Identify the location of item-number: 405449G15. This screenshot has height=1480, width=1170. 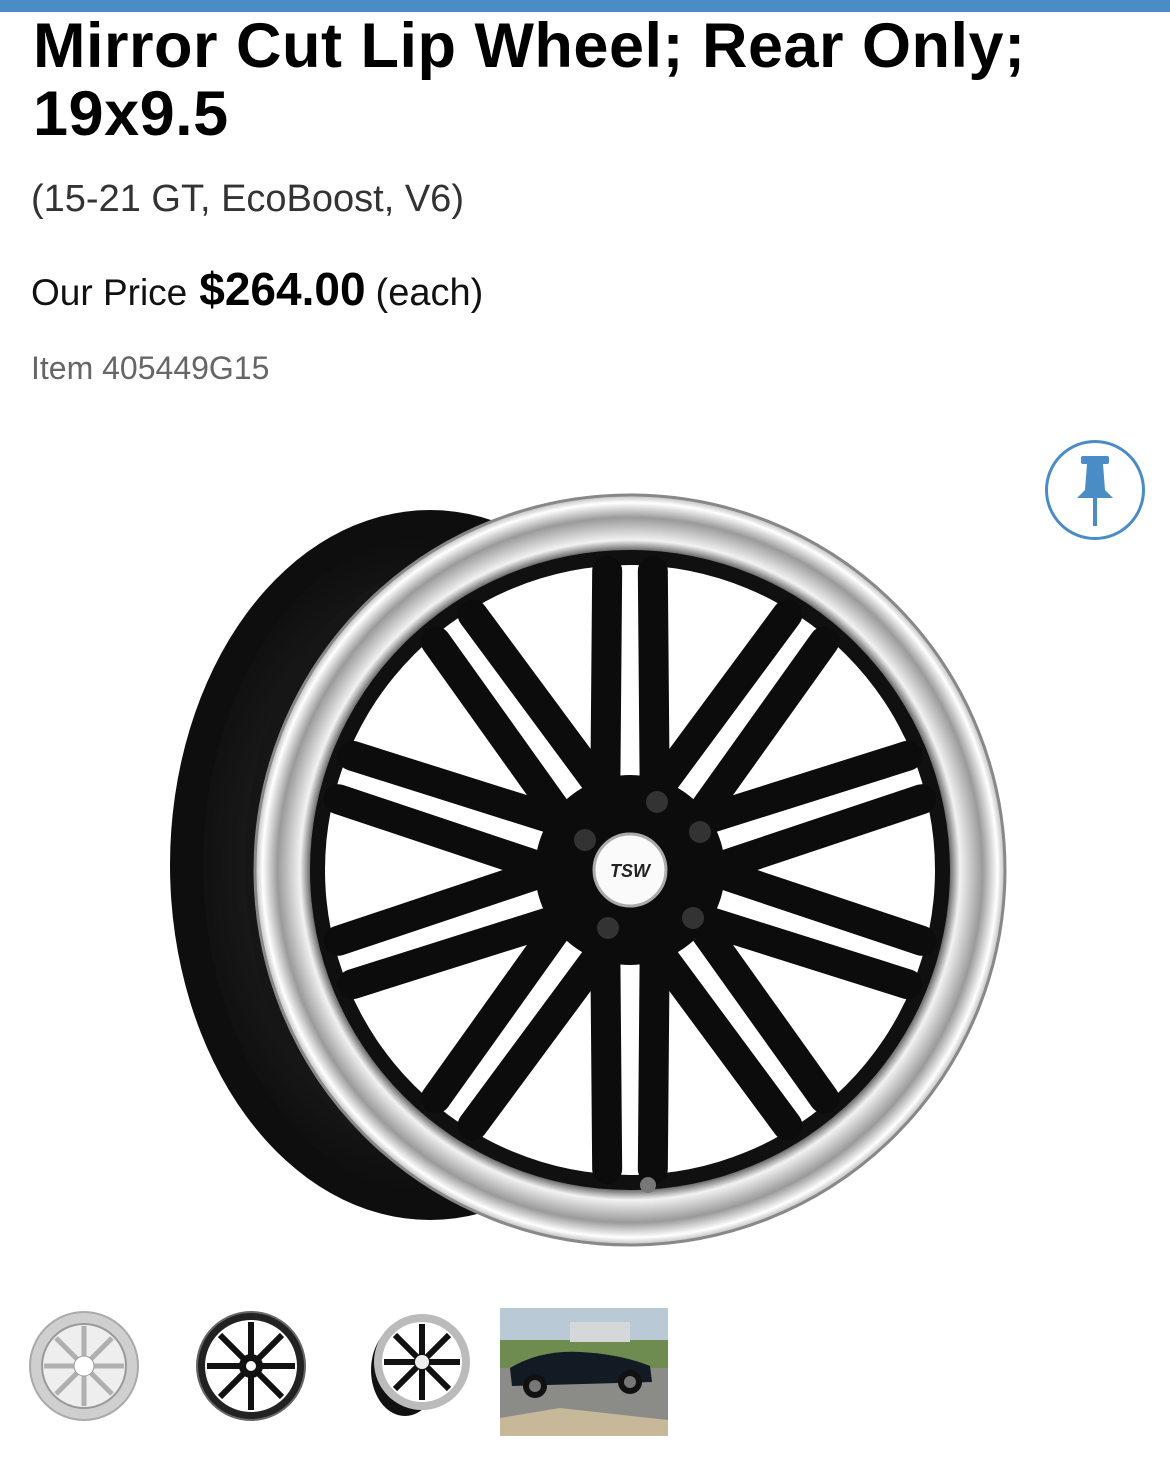
(186, 368).